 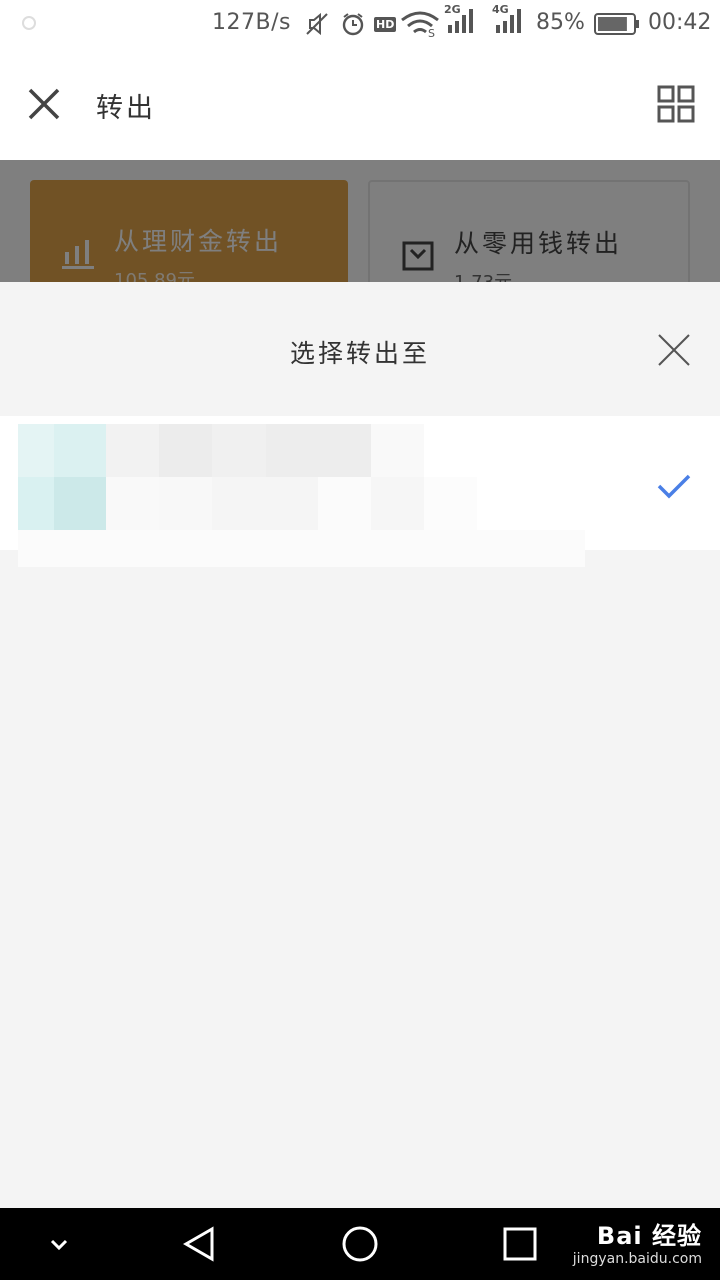 I want to click on sheet-close-button, so click(x=674, y=350).